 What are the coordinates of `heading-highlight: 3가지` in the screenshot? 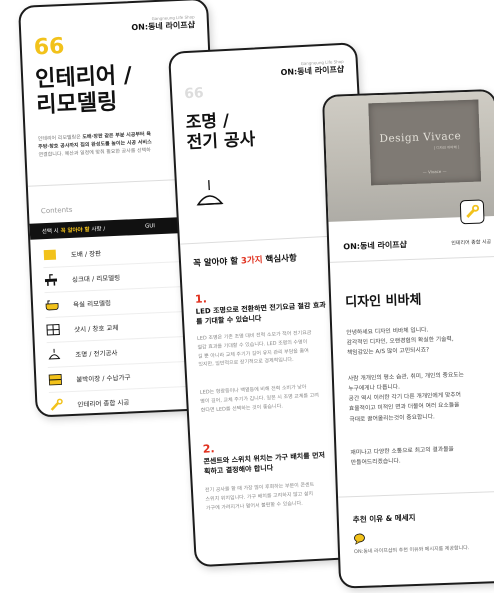 It's located at (251, 261).